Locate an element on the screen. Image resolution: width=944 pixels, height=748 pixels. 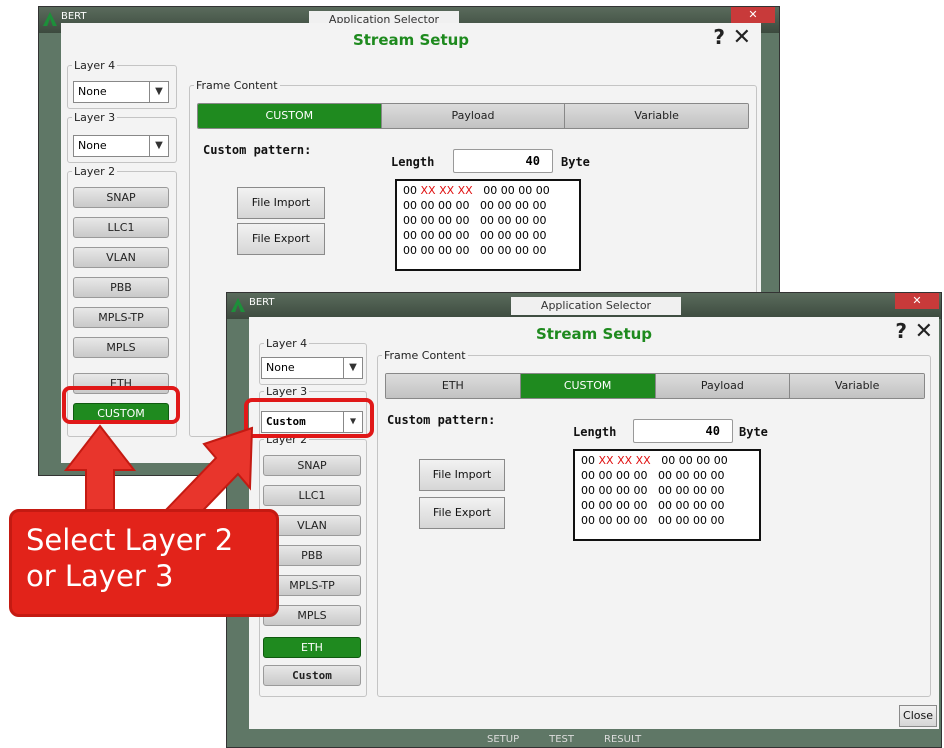
layer2-pbb-button: PBB is located at coordinates (121, 287).